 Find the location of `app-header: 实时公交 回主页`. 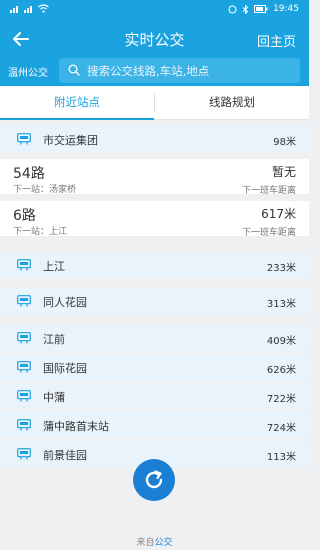

app-header: 实时公交 回主页 is located at coordinates (154, 39).